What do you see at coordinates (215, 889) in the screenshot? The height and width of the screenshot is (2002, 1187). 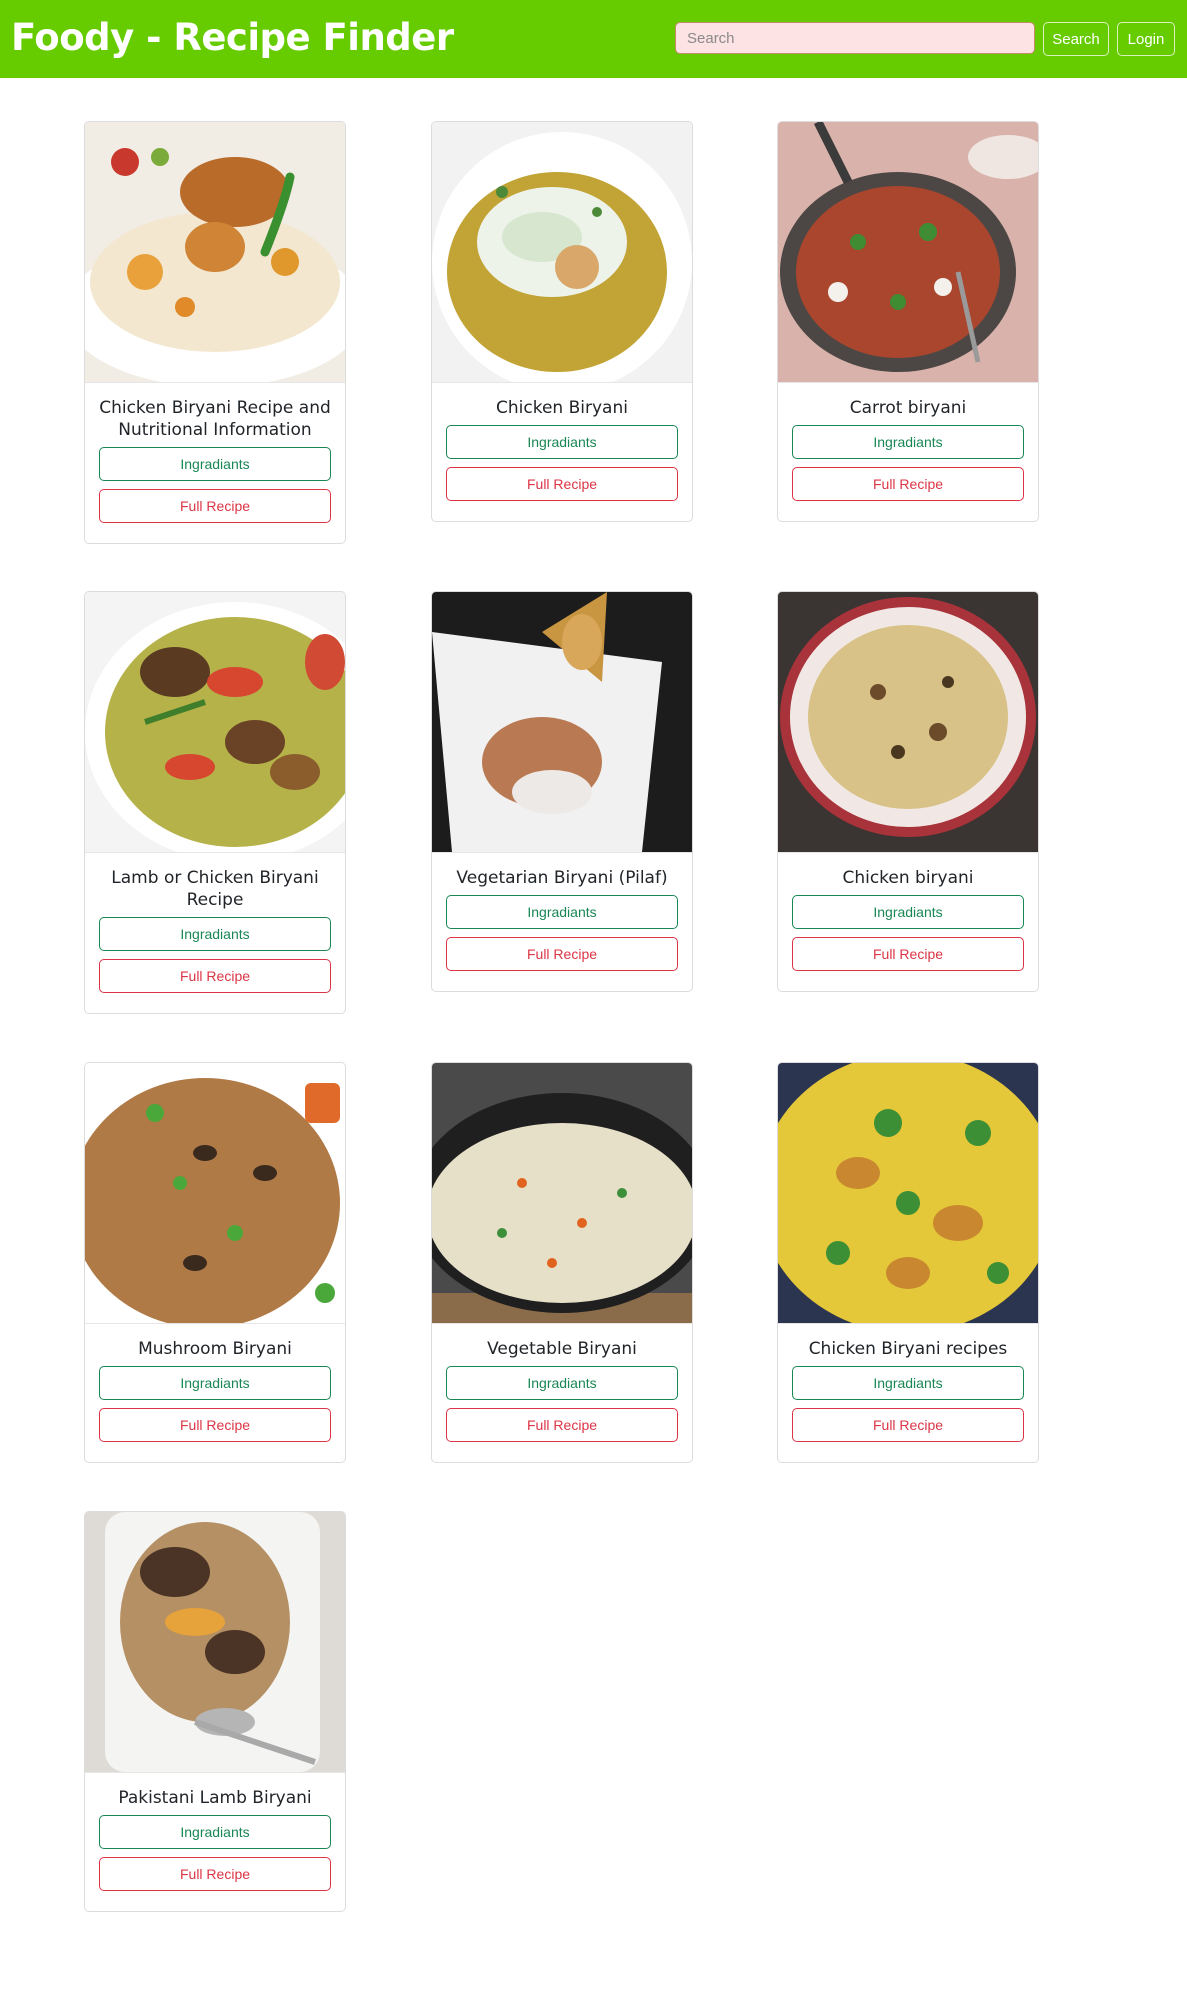 I see `recipe-title: Lamb or Chicken Biryani Recipe` at bounding box center [215, 889].